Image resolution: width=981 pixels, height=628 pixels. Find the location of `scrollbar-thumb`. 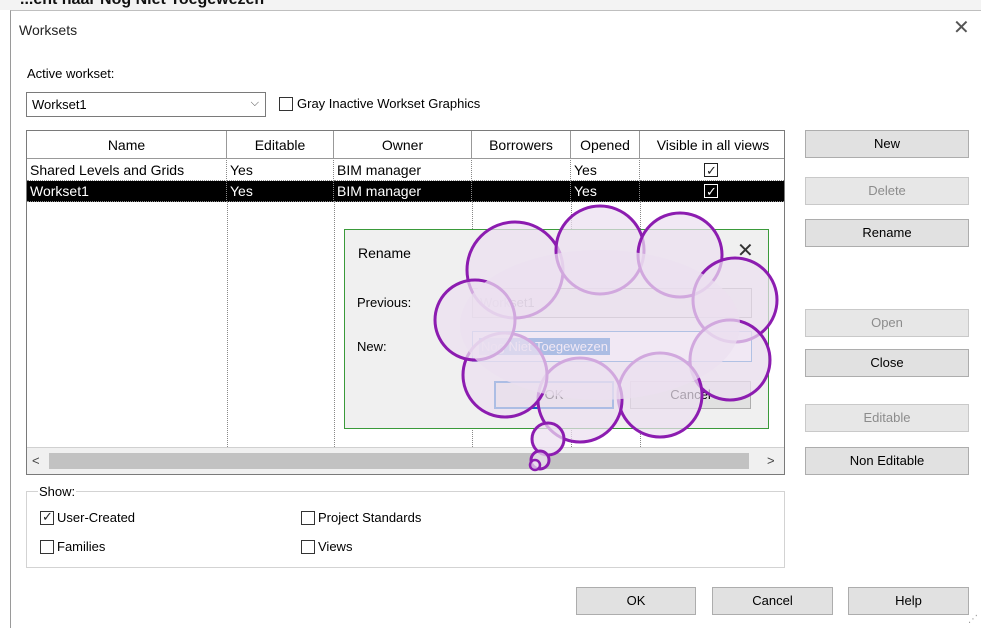

scrollbar-thumb is located at coordinates (399, 461).